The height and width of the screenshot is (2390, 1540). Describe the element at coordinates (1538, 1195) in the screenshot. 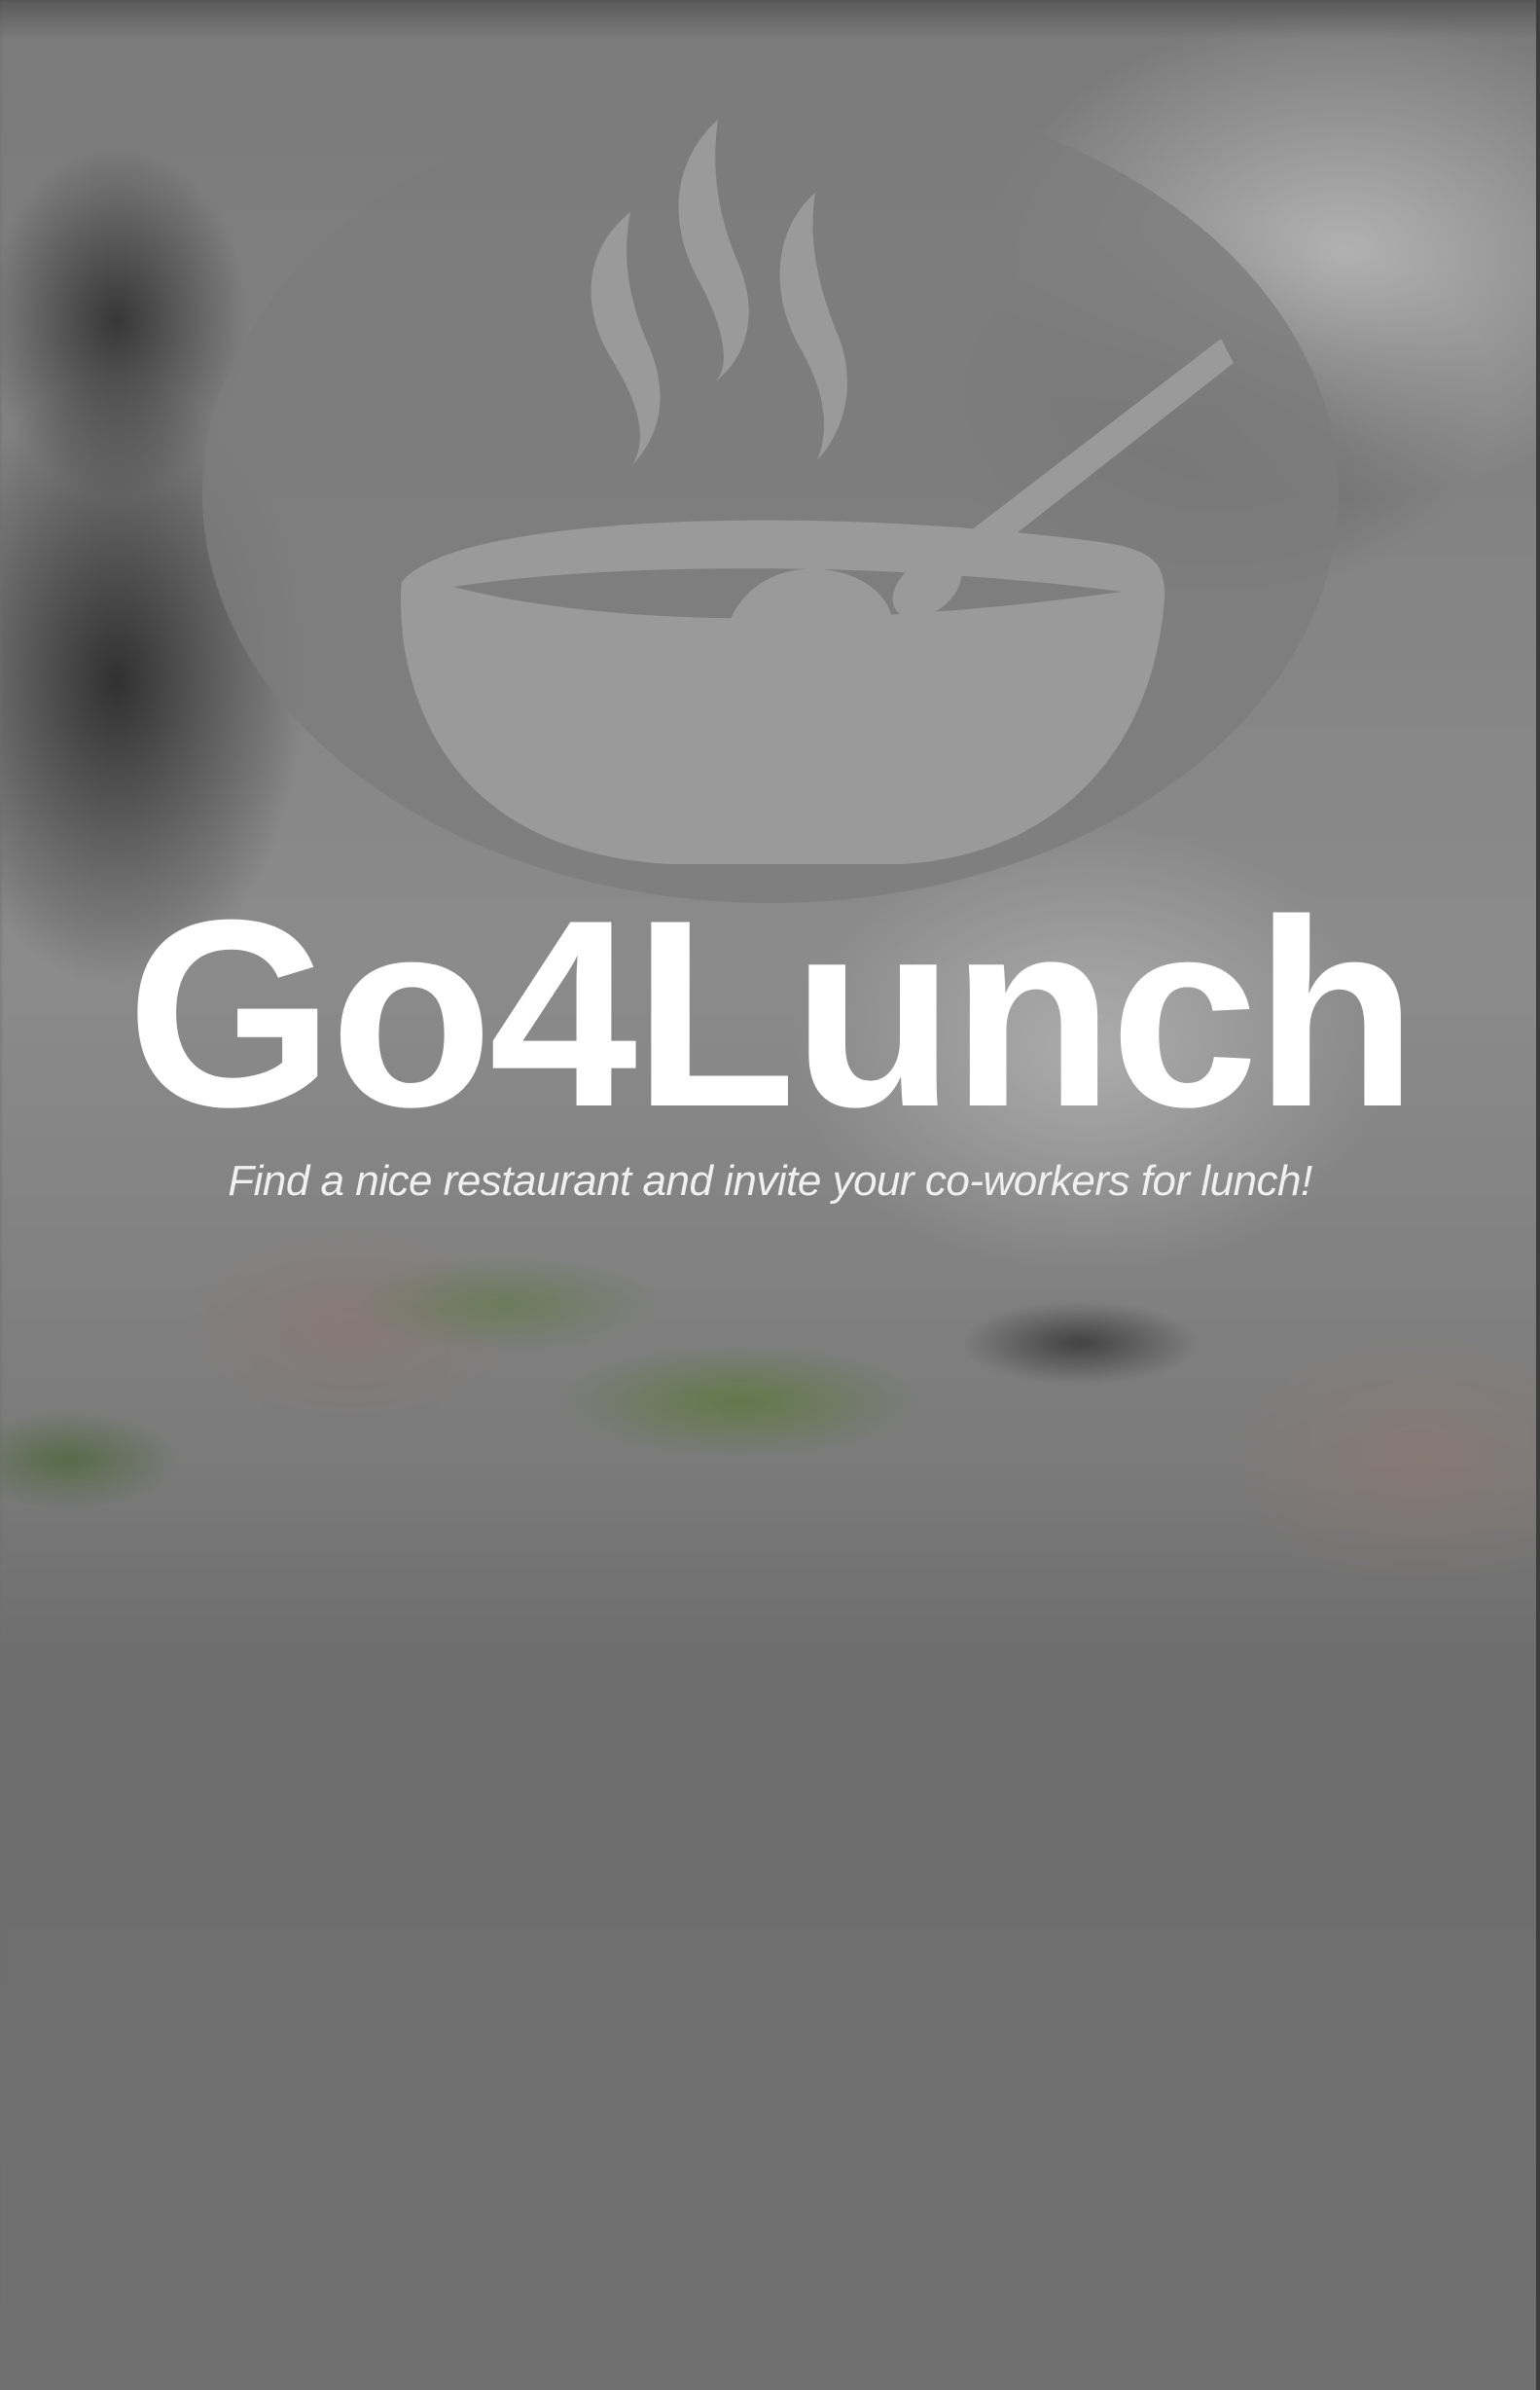

I see `window-border` at that location.